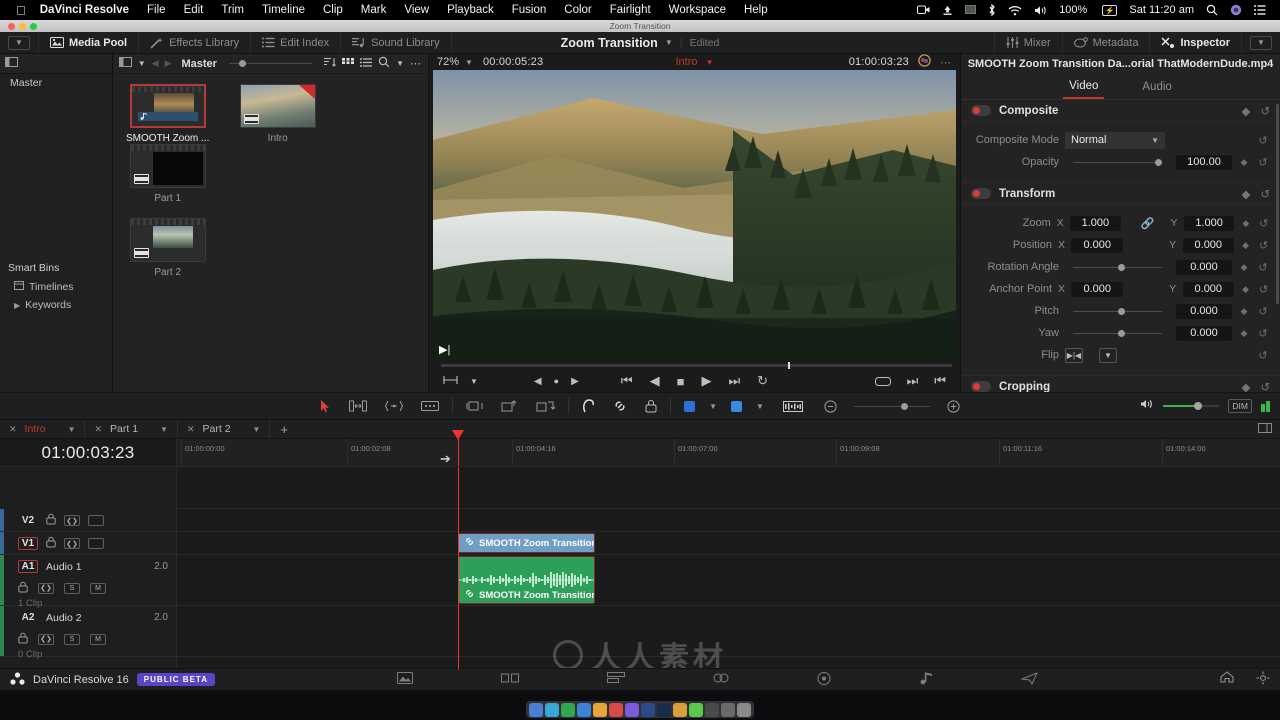 Image resolution: width=1280 pixels, height=720 pixels. I want to click on inspector-scrollbar, so click(1277, 204).